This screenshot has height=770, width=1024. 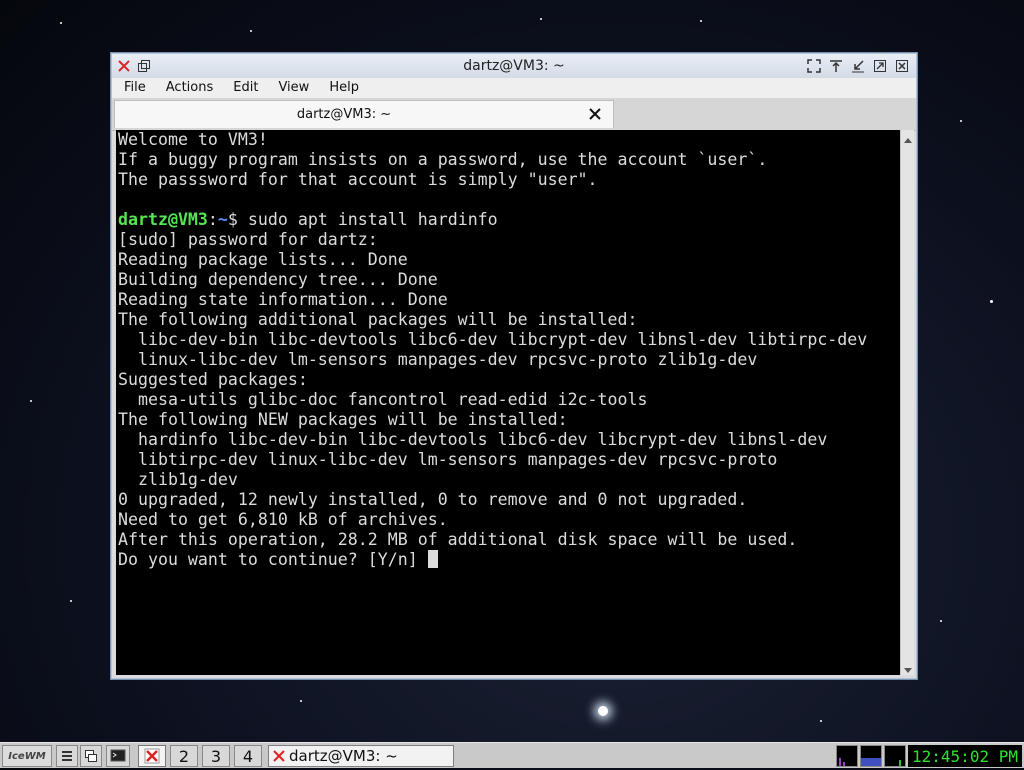 What do you see at coordinates (908, 667) in the screenshot?
I see `scroll-down-arrow-icon` at bounding box center [908, 667].